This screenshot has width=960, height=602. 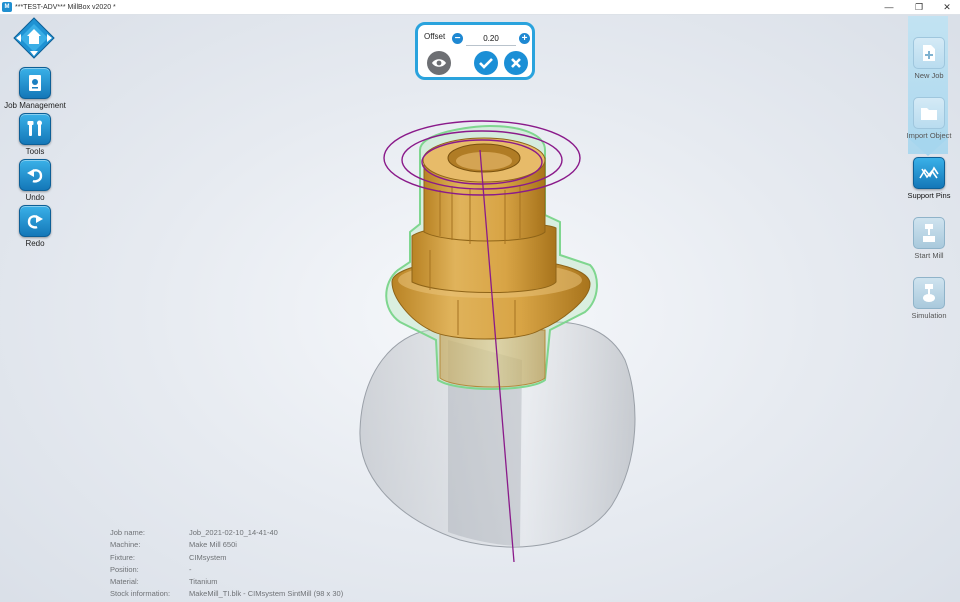 What do you see at coordinates (929, 135) in the screenshot?
I see `import-object-label: Import Object` at bounding box center [929, 135].